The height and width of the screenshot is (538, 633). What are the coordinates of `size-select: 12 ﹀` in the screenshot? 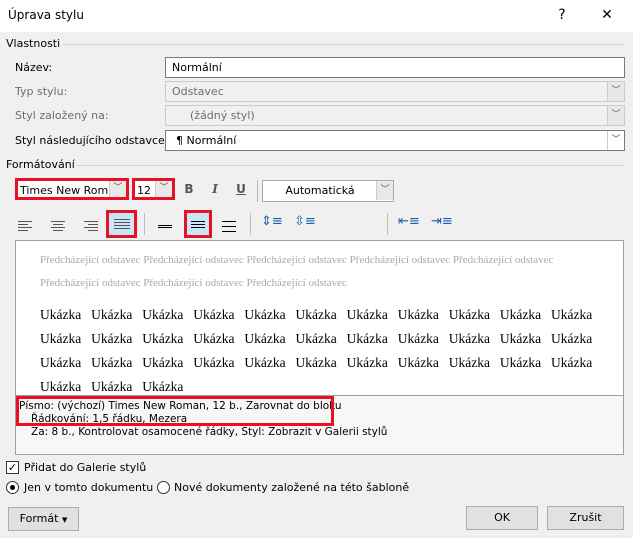 It's located at (153, 189).